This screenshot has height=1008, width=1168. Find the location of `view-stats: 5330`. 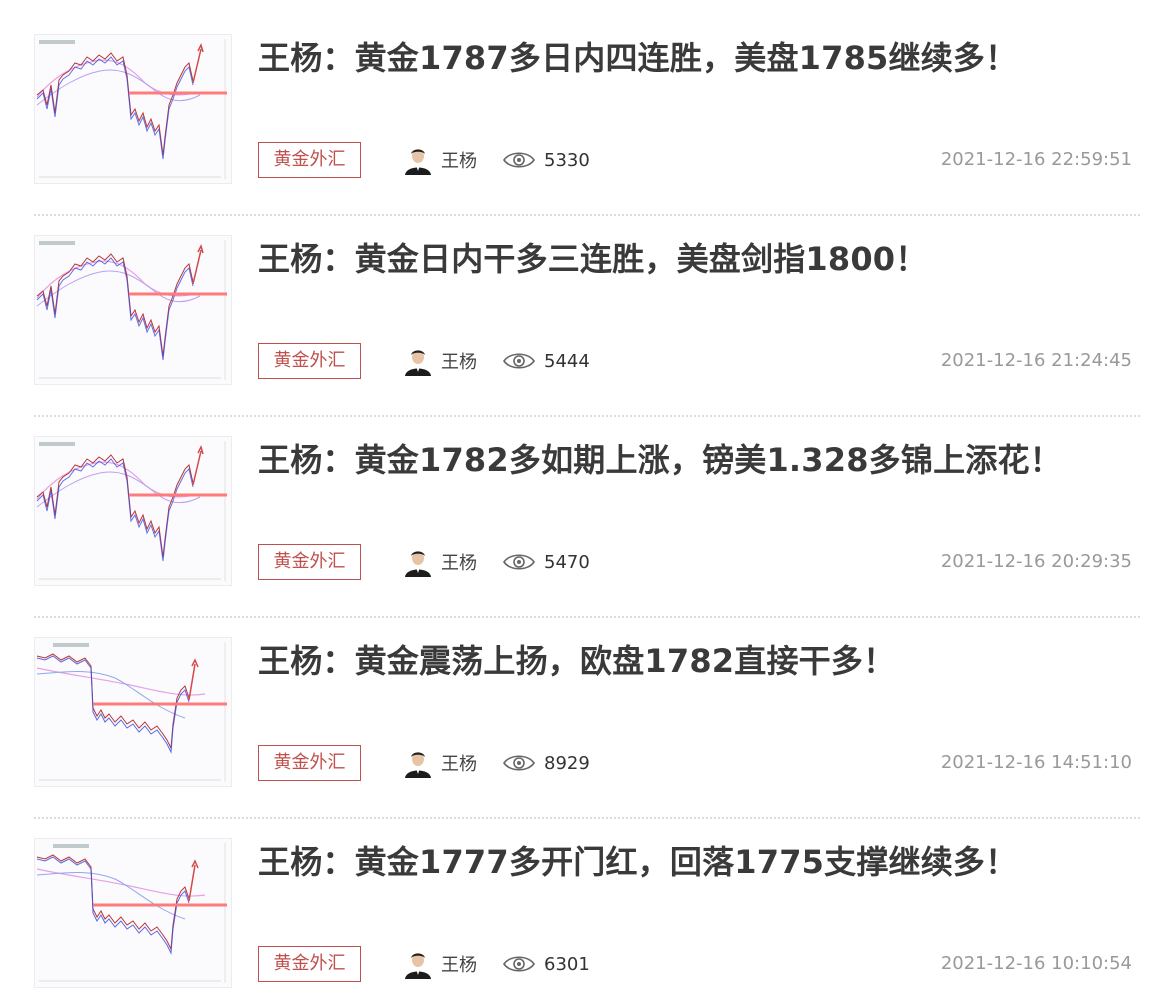

view-stats: 5330 is located at coordinates (546, 160).